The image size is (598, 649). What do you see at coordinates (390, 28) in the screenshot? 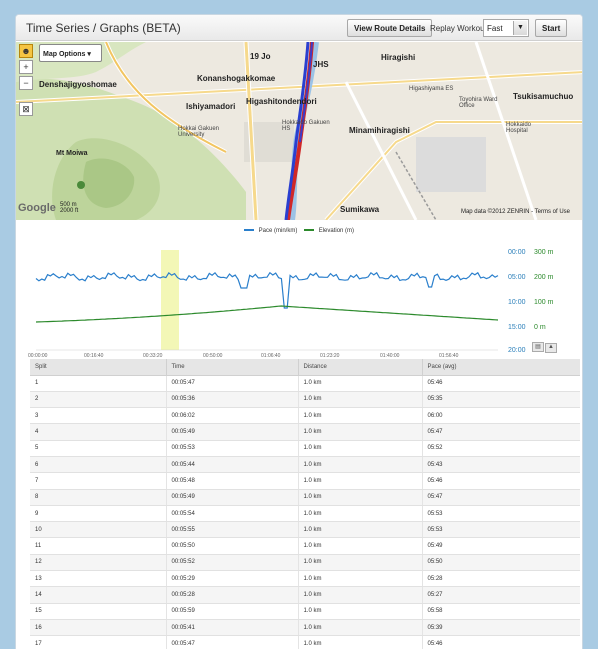
I see `view-route-details-button: View Route Details` at bounding box center [390, 28].